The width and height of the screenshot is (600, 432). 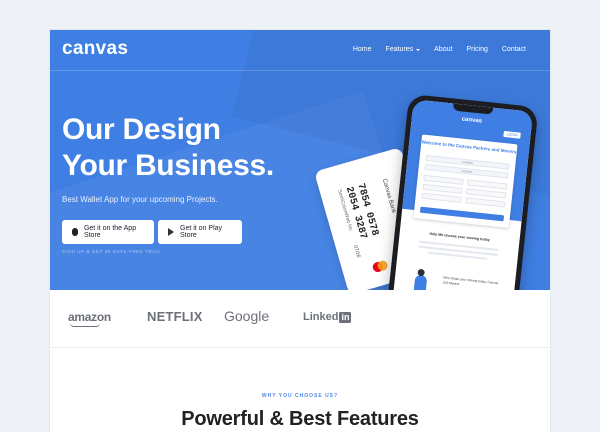 I want to click on play-store-icon, so click(x=171, y=232).